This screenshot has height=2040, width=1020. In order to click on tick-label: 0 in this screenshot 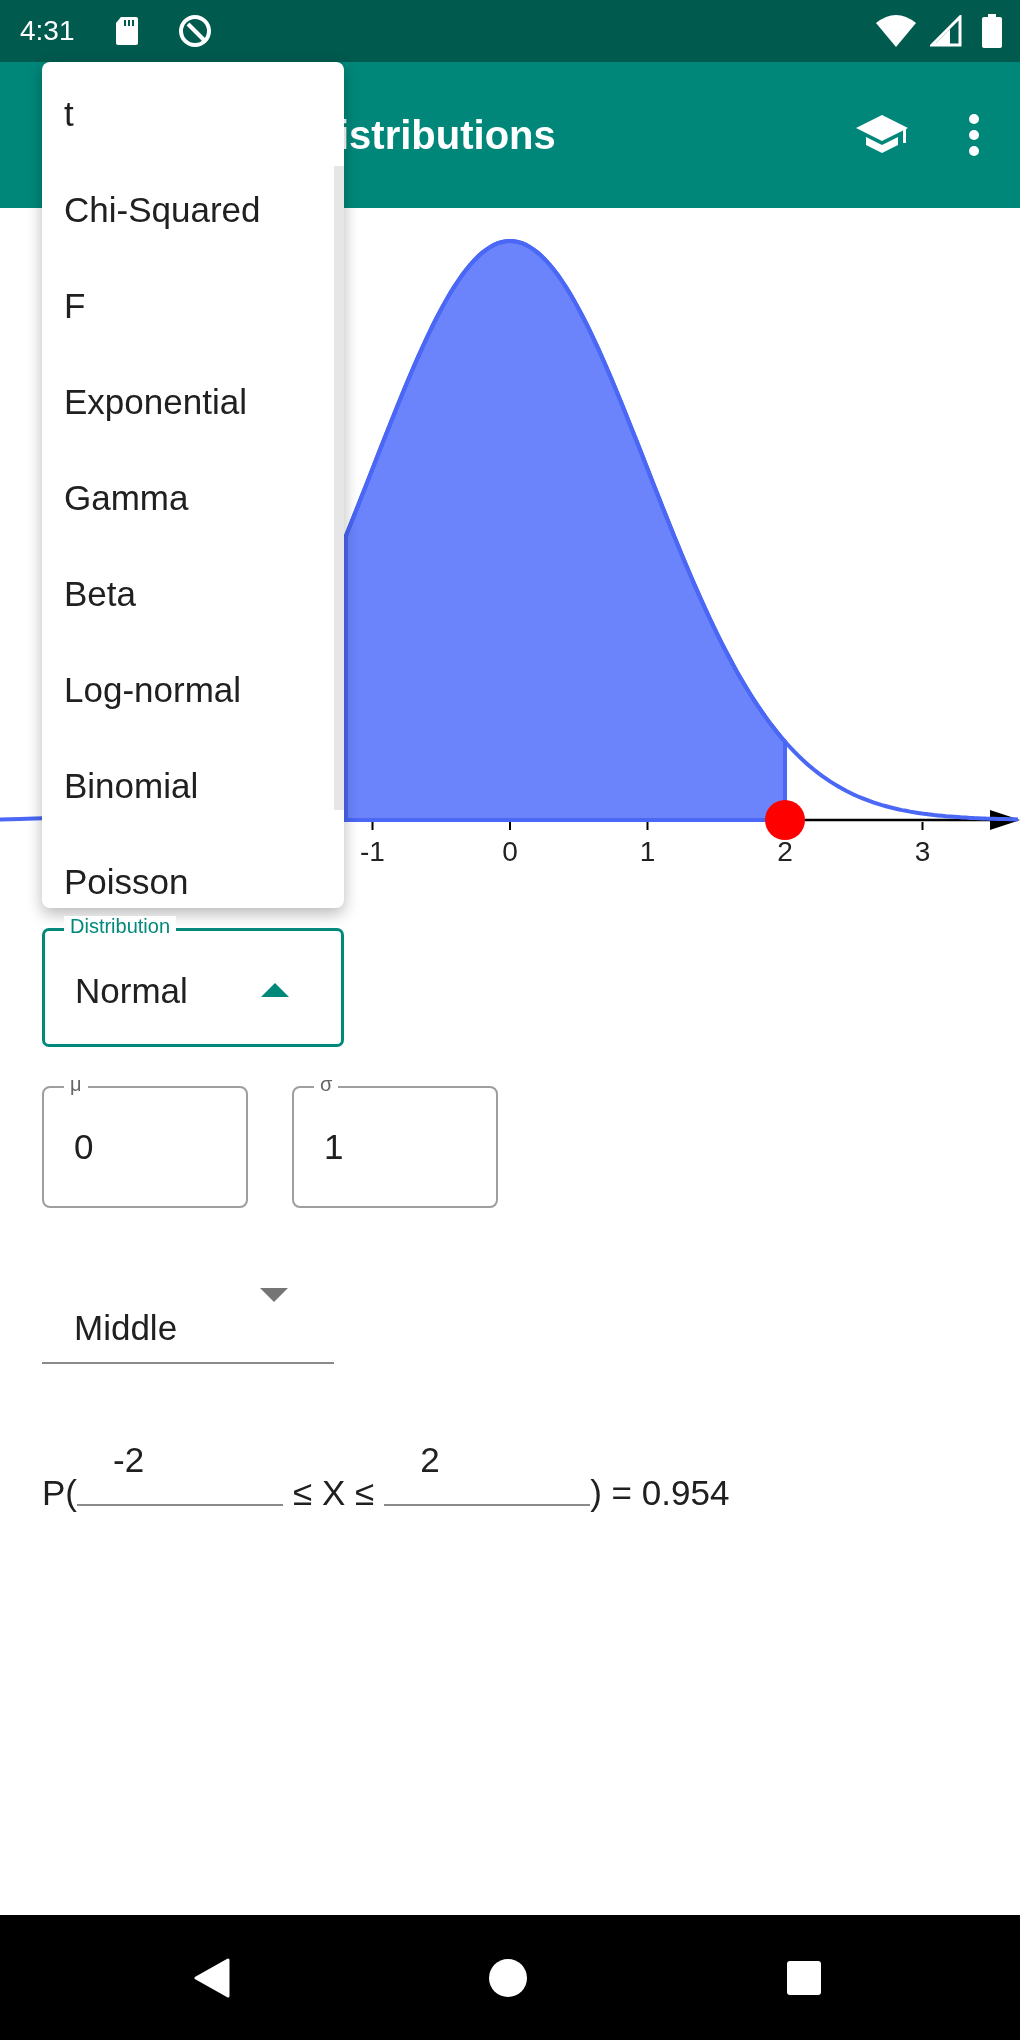, I will do `click(510, 851)`.